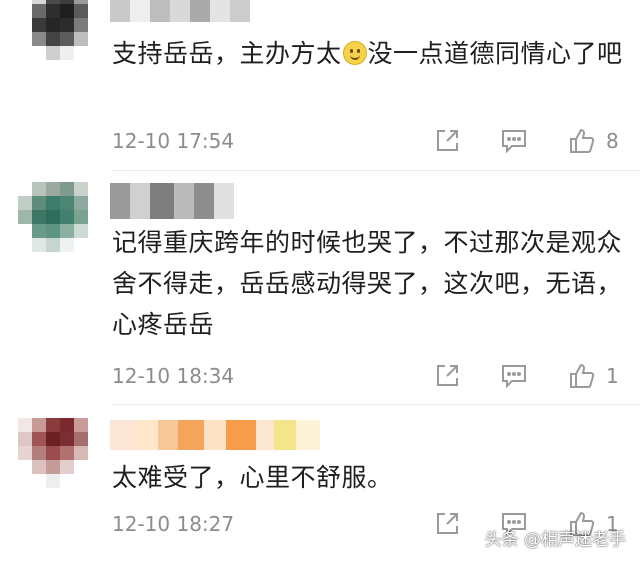  I want to click on like-button: 8, so click(593, 141).